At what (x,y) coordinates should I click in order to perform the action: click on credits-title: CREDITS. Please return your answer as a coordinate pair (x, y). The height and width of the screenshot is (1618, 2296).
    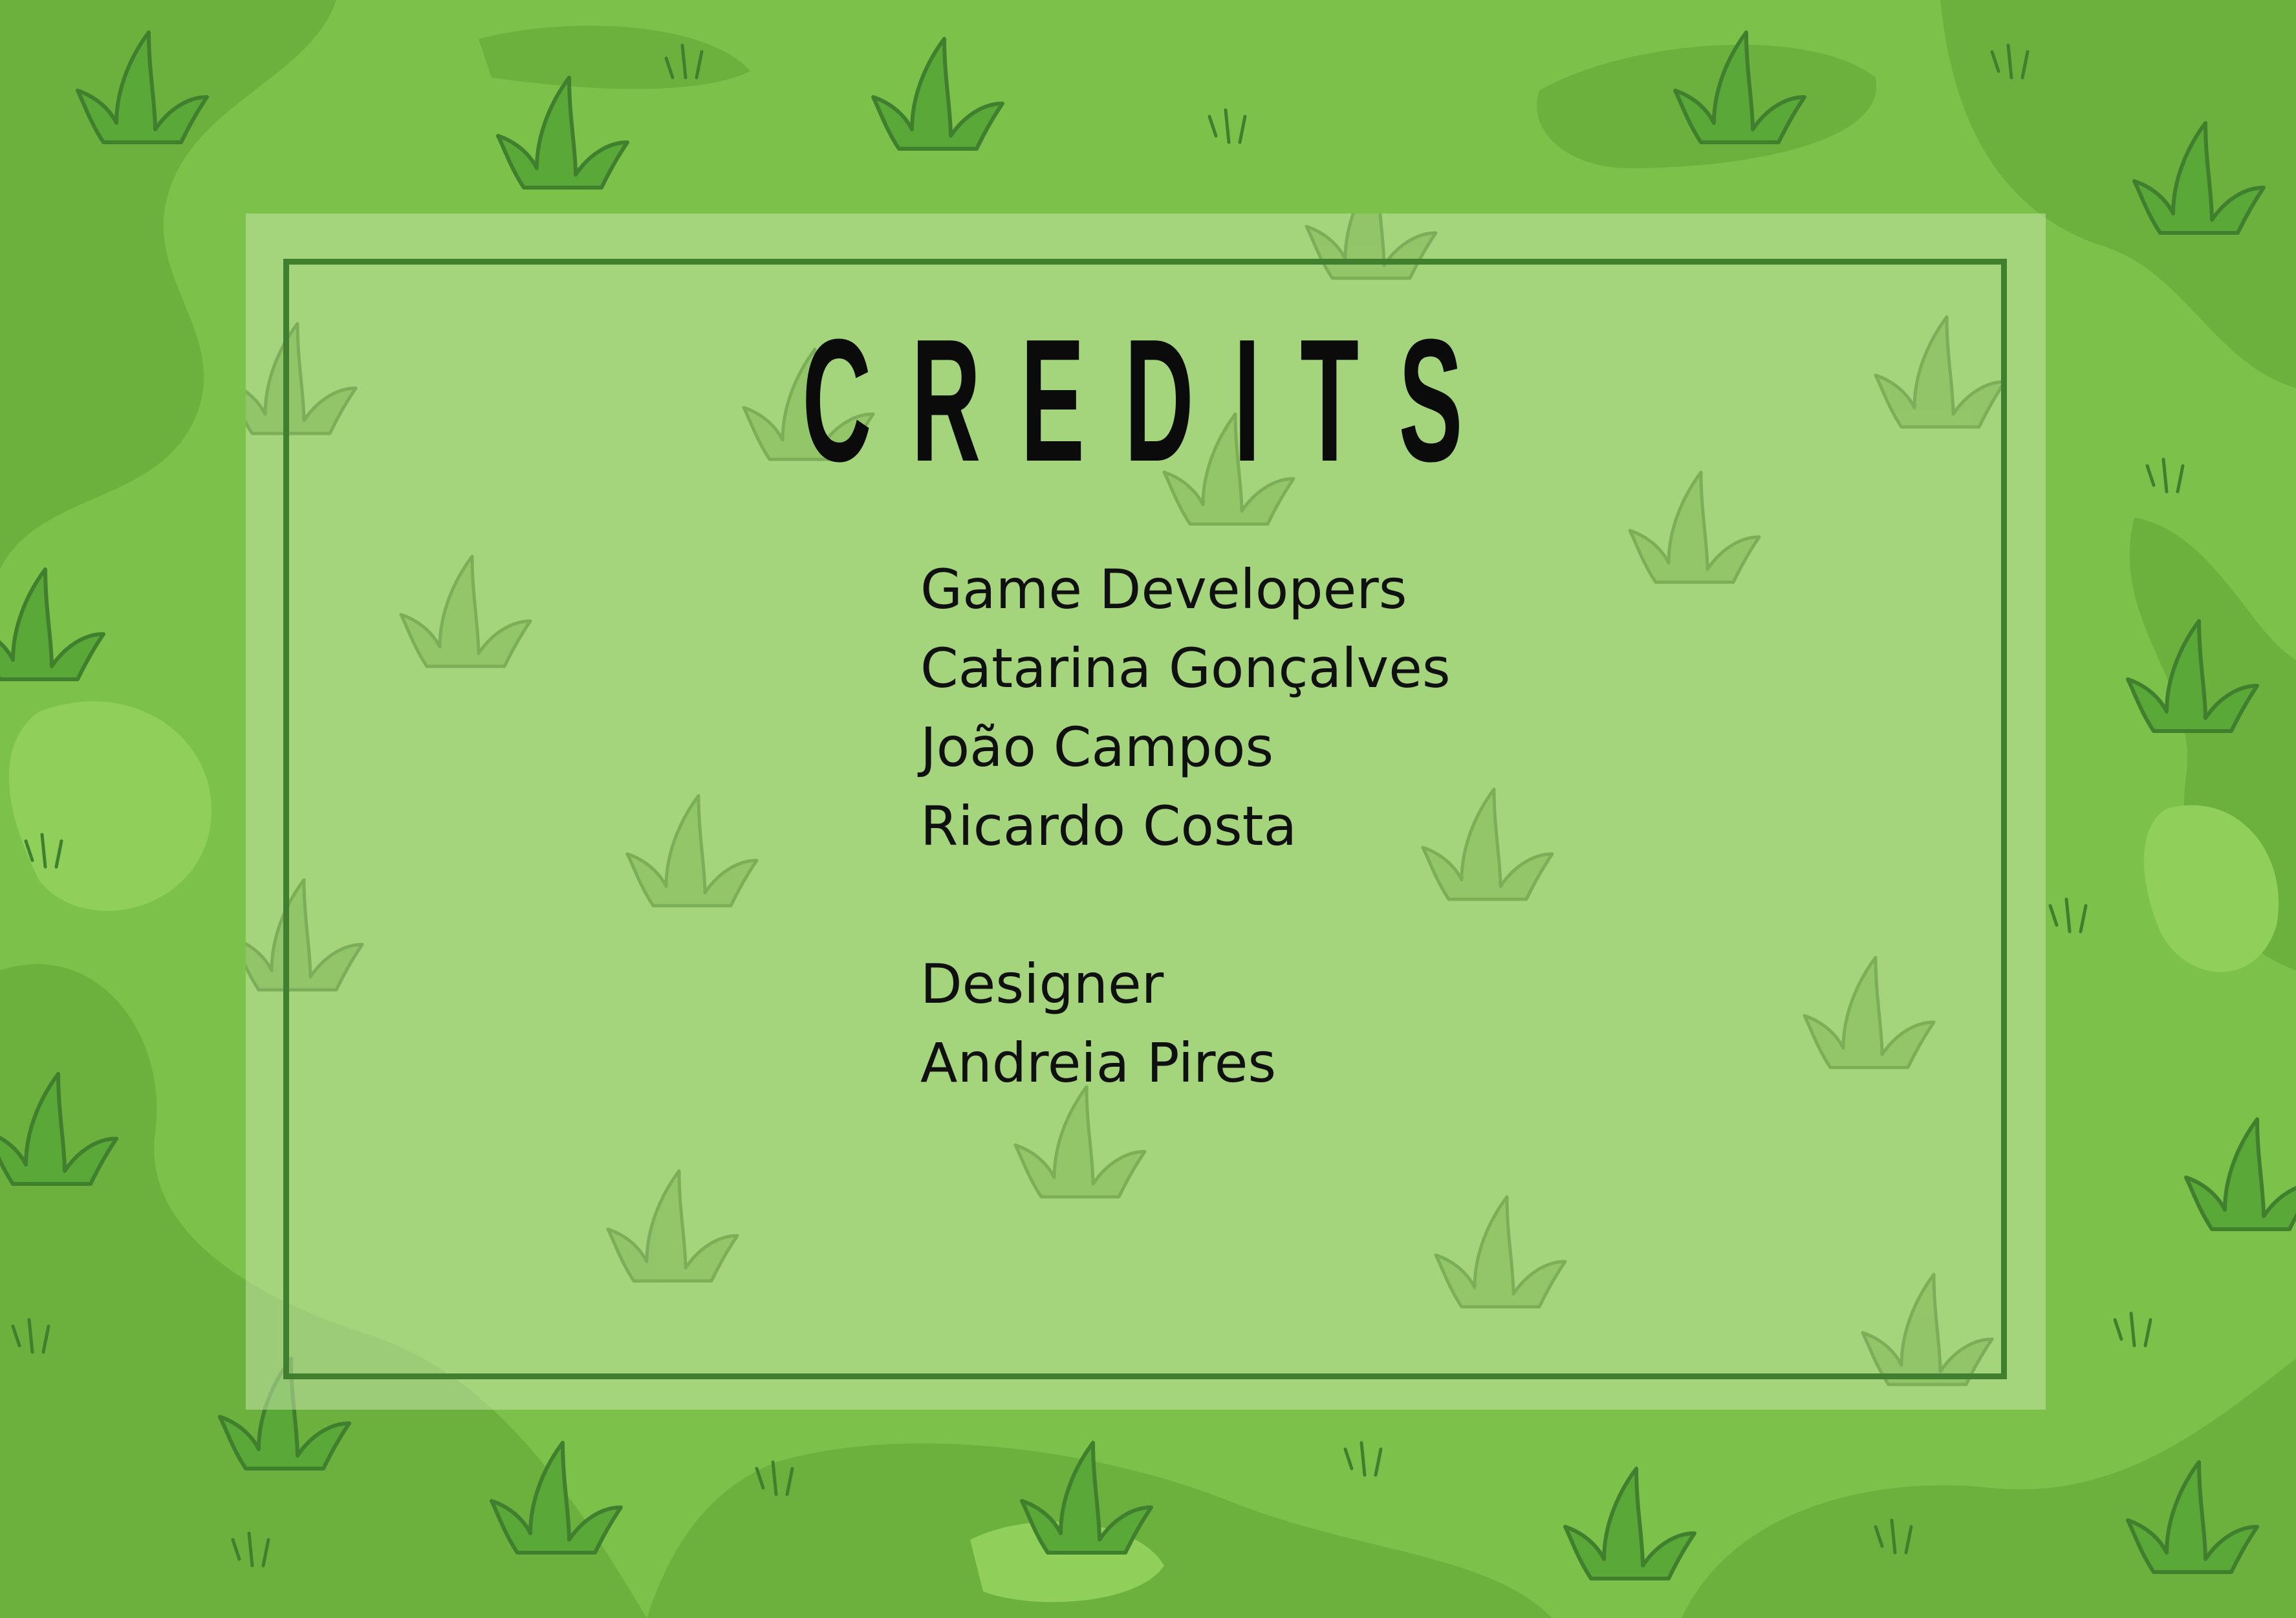
    Looking at the image, I should click on (1152, 400).